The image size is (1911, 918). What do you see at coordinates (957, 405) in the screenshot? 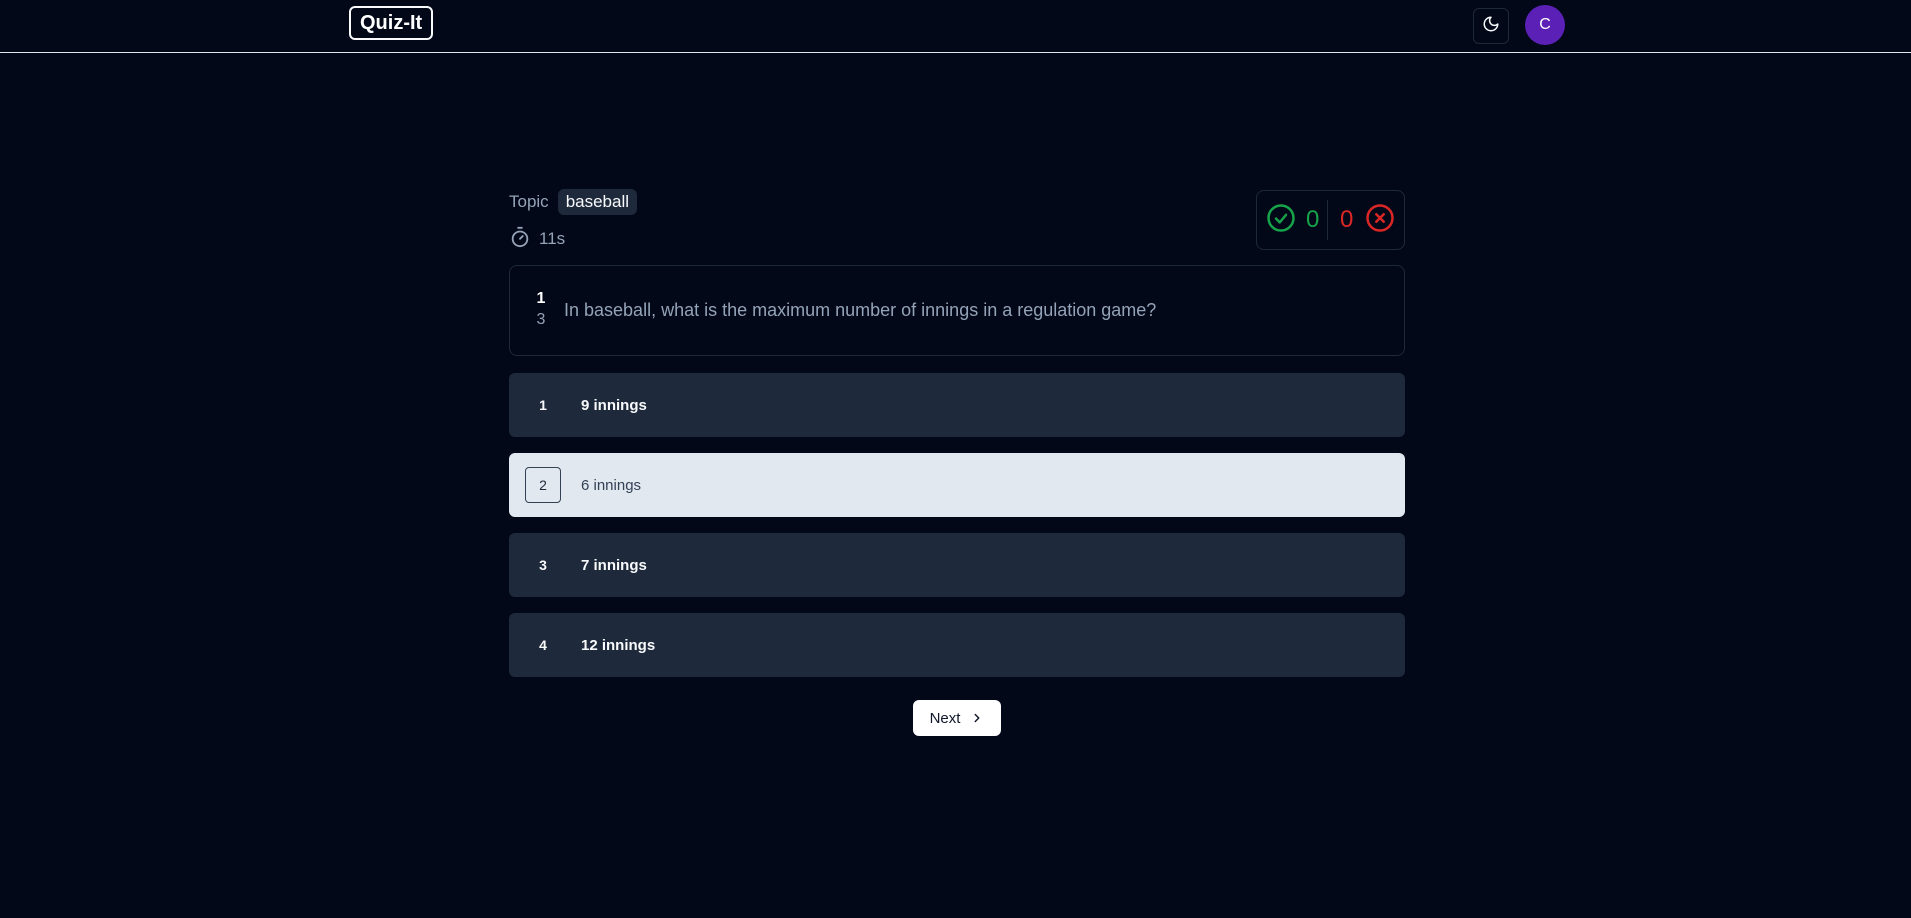
I see `option-1: 1 9 innings` at bounding box center [957, 405].